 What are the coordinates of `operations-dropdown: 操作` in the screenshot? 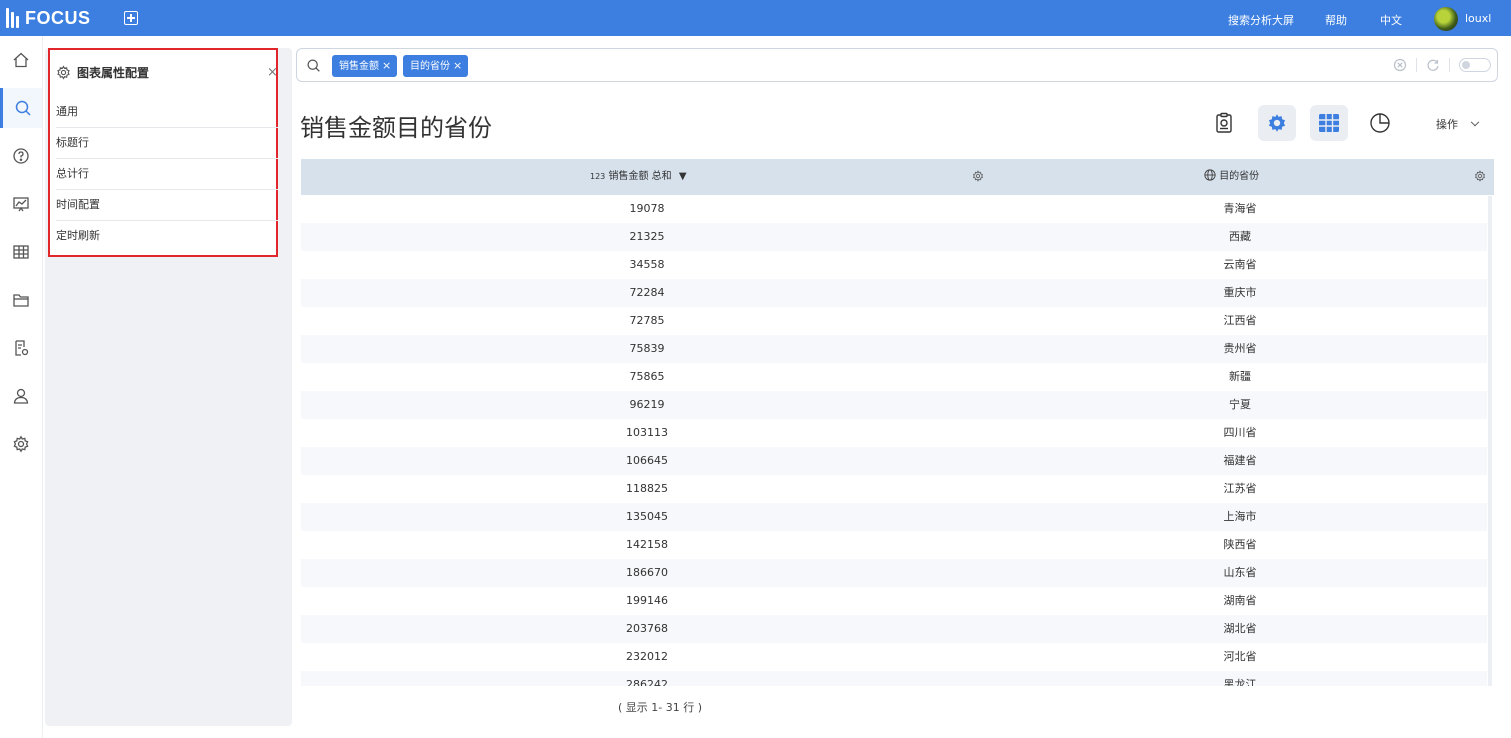 It's located at (1458, 124).